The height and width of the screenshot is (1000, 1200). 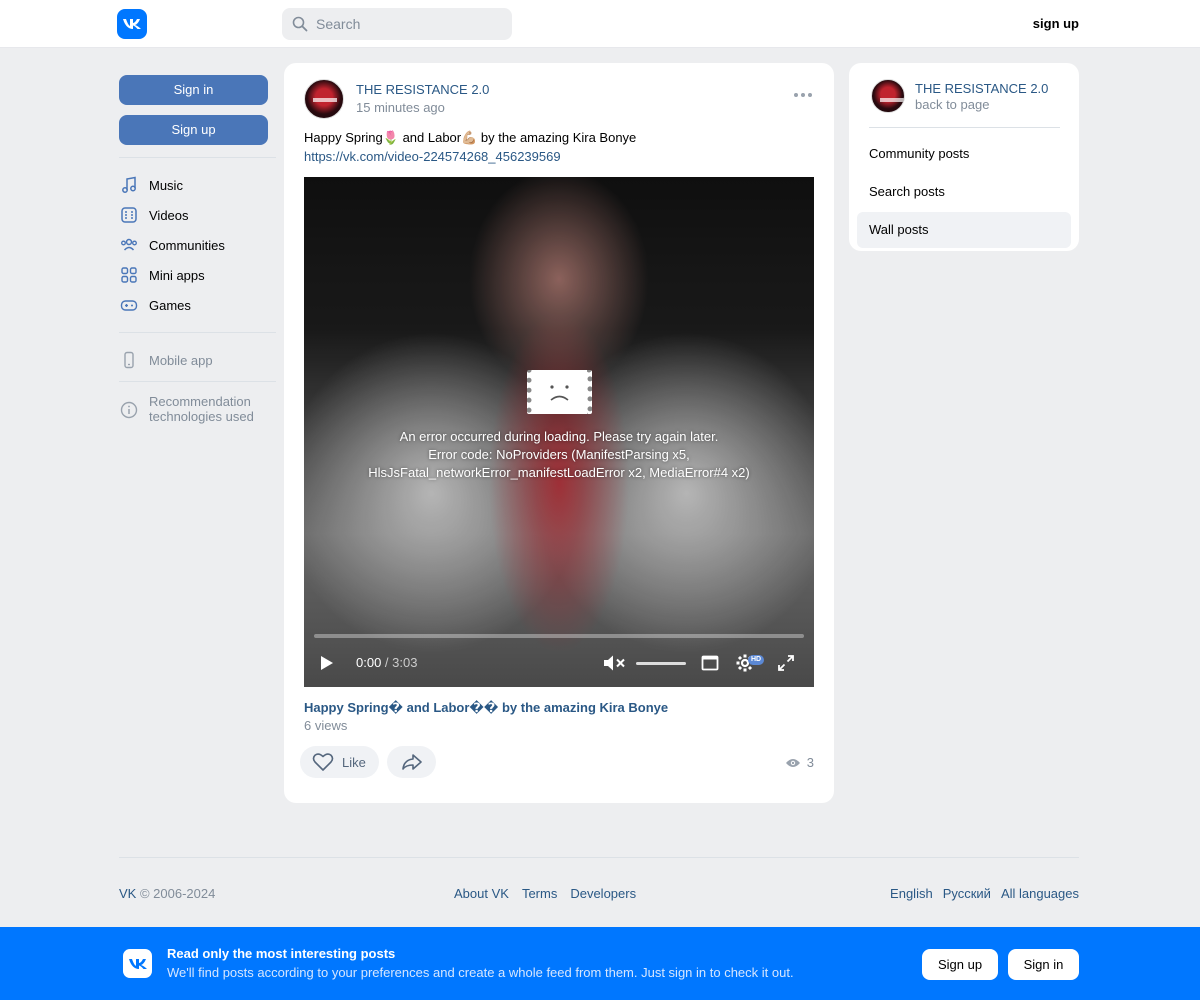 What do you see at coordinates (964, 154) in the screenshot?
I see `menu-community-posts: Community posts` at bounding box center [964, 154].